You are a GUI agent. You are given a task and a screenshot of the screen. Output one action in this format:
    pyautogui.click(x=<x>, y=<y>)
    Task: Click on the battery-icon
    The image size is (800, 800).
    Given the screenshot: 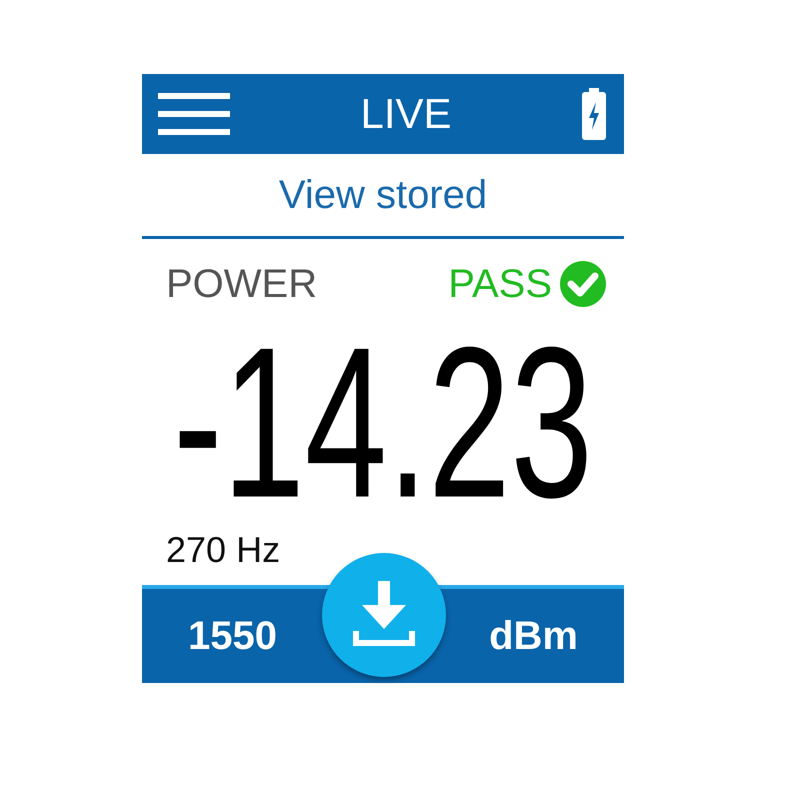 What is the action you would take?
    pyautogui.click(x=594, y=114)
    